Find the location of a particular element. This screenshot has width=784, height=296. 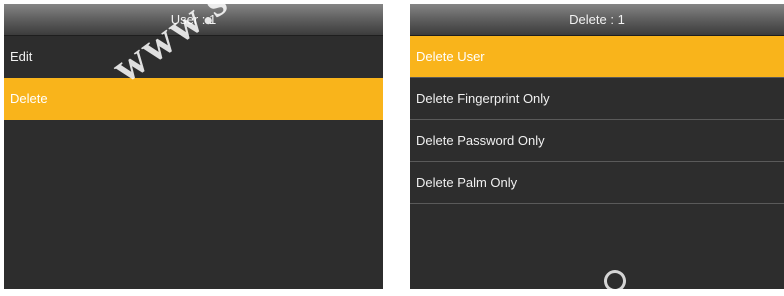

menu-item-delete-fingerprint-only: Delete Fingerprint Only is located at coordinates (597, 99).